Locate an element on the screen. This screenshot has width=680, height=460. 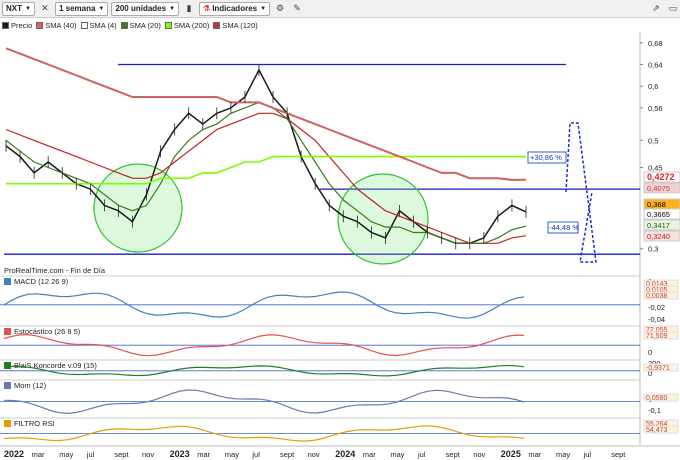
panel-value-label: 54,473 is located at coordinates (657, 430).